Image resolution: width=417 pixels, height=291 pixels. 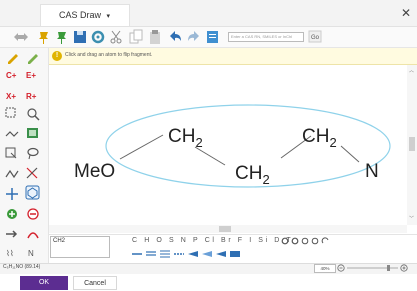 I want to click on cancel-button: Cancel, so click(x=95, y=283).